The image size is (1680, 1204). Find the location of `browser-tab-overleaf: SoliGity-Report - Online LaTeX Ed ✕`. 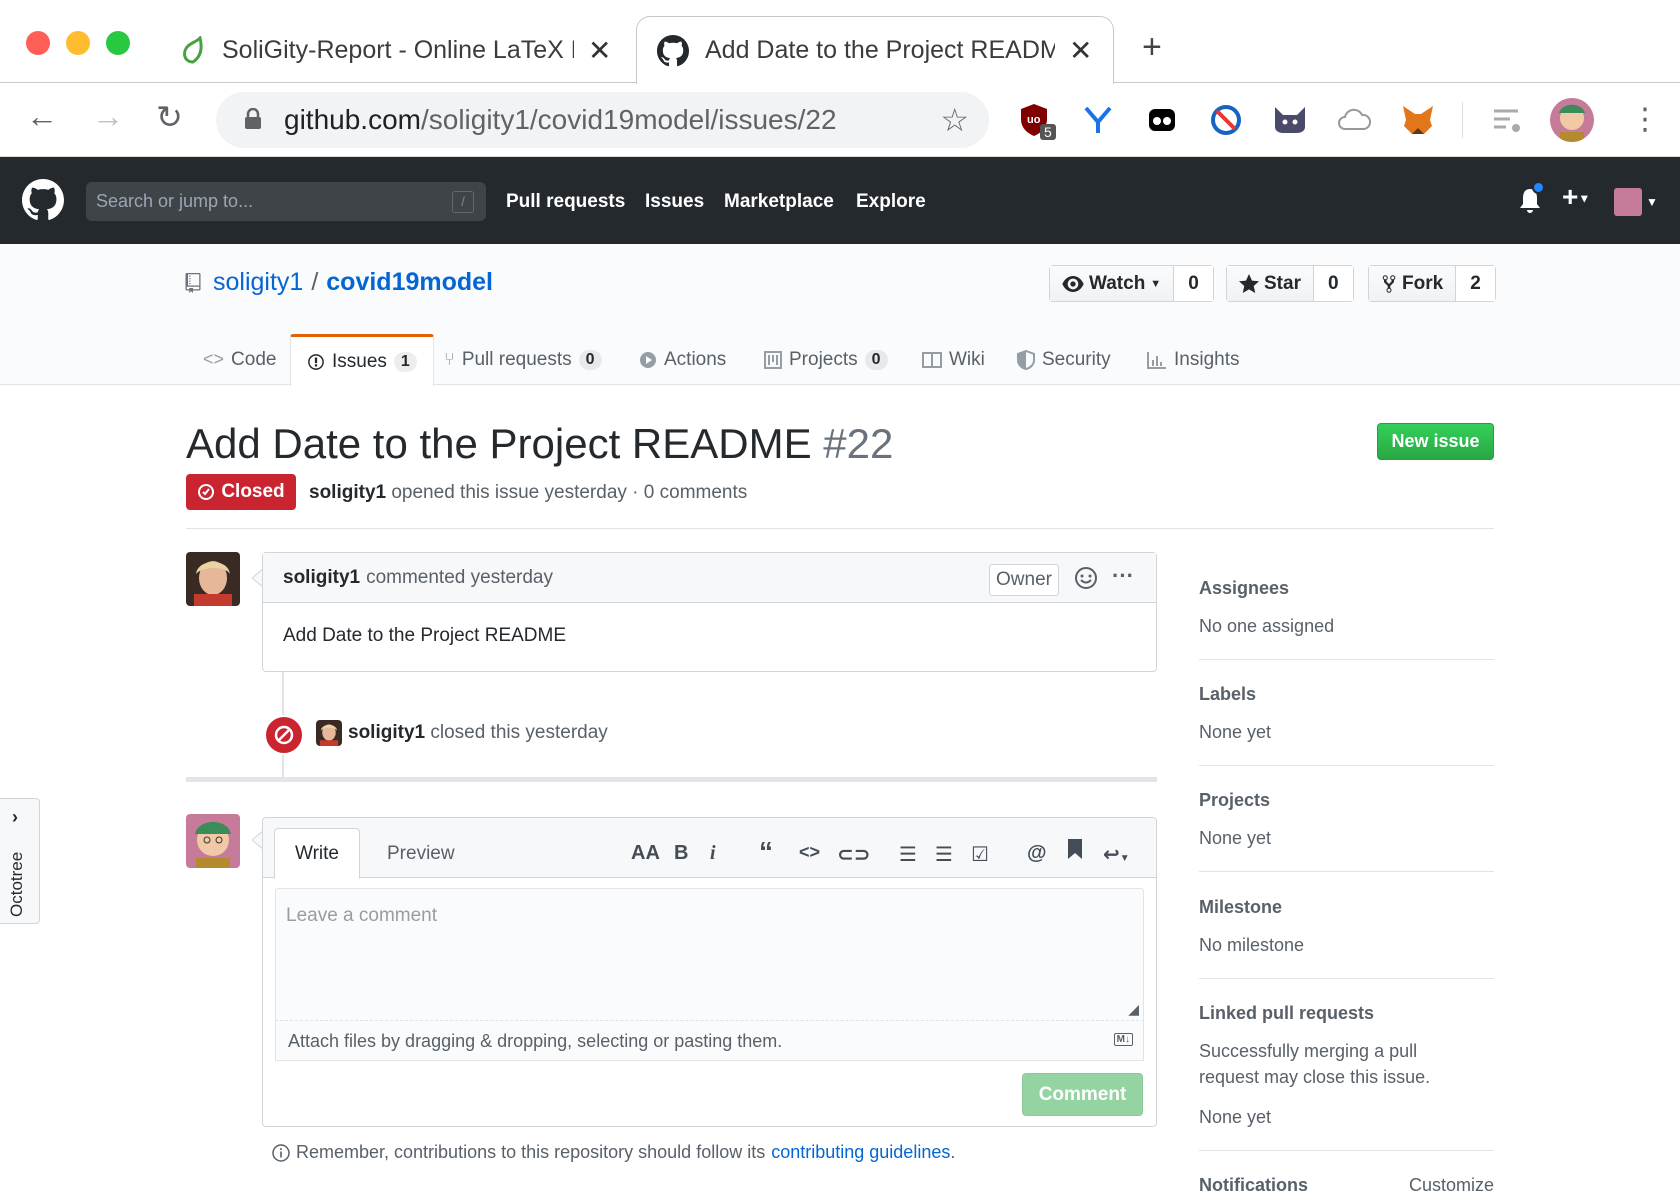

browser-tab-overleaf: SoliGity-Report - Online LaTeX Ed ✕ is located at coordinates (400, 50).